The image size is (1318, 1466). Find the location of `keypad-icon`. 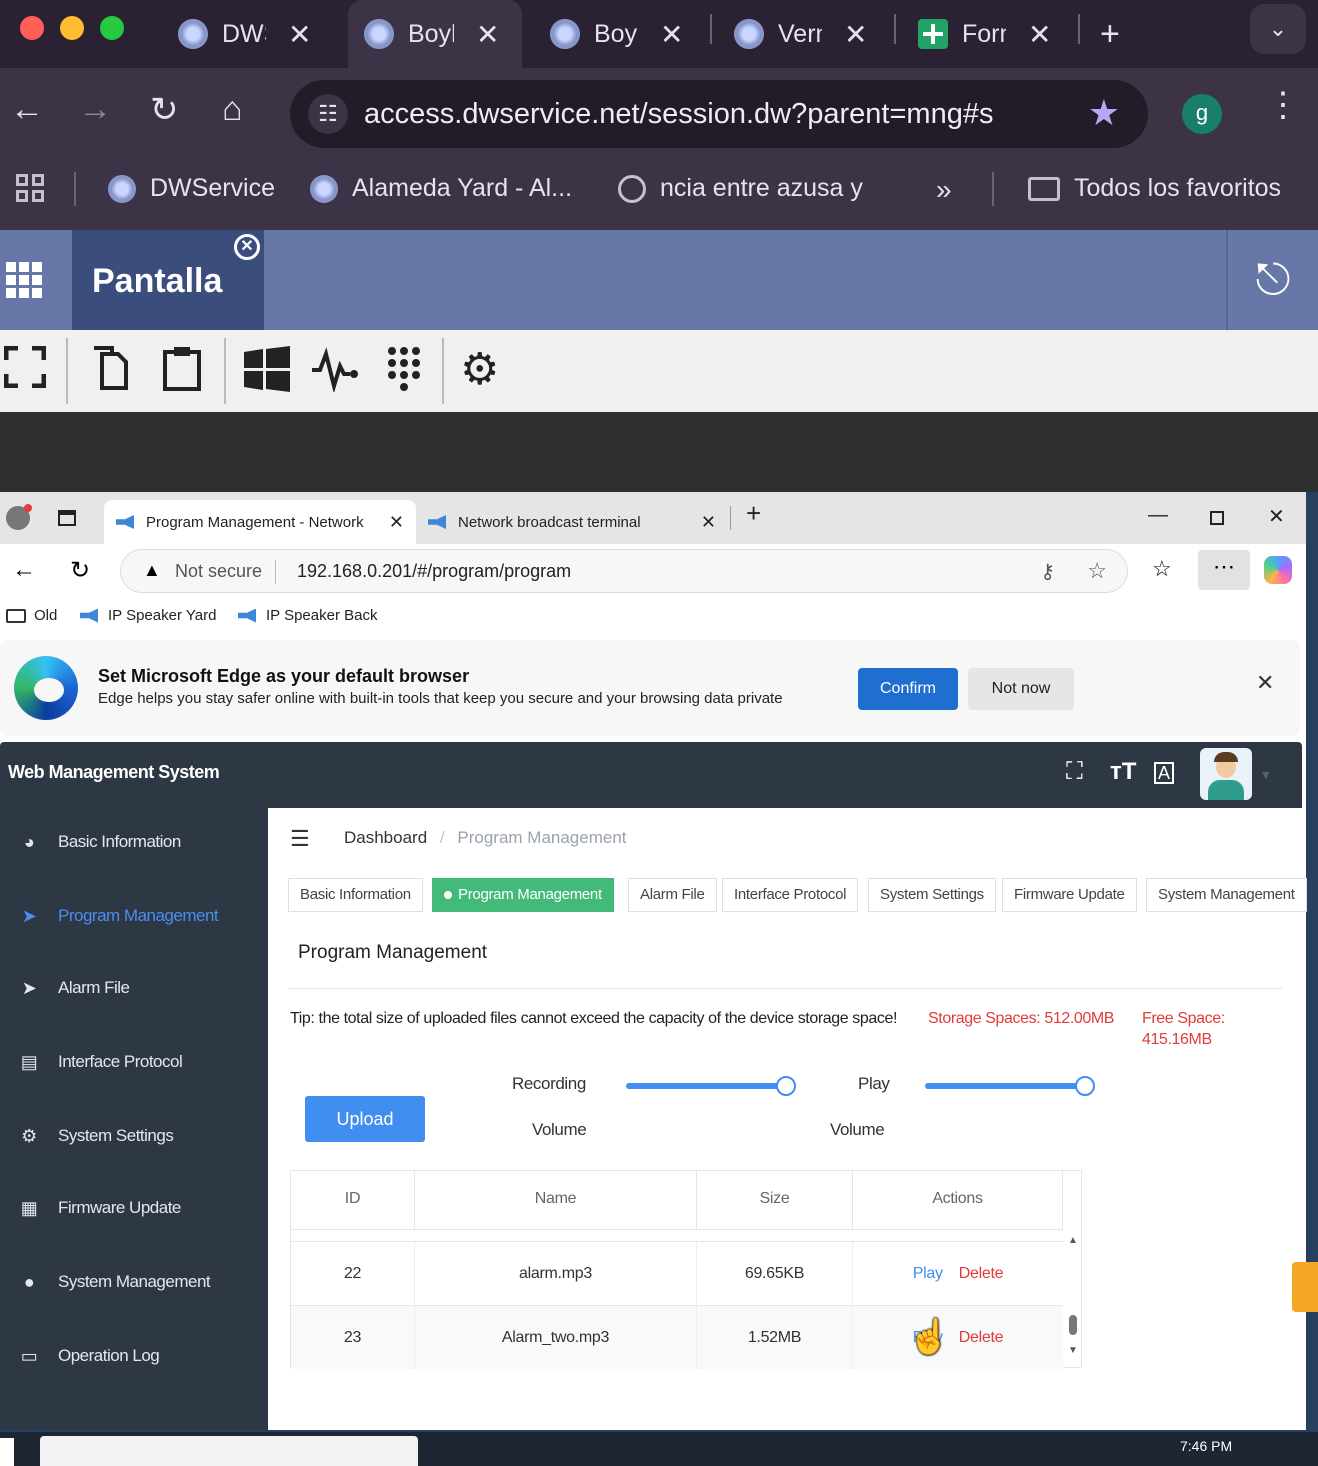

keypad-icon is located at coordinates (404, 370).